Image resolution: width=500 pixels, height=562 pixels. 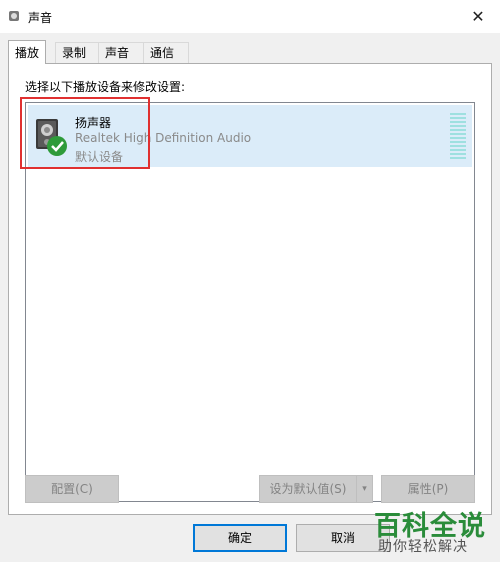 What do you see at coordinates (105, 87) in the screenshot?
I see `instruction-label: 选择以下播放设备来修改设置:` at bounding box center [105, 87].